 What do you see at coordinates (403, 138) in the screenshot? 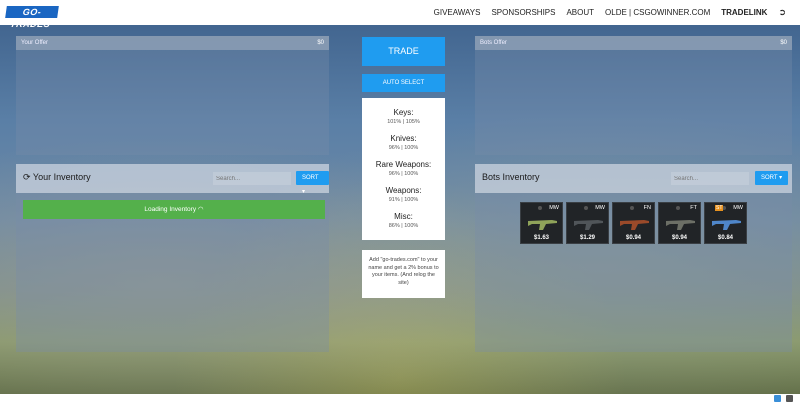
I see `rate-label-knives: Knives:` at bounding box center [403, 138].